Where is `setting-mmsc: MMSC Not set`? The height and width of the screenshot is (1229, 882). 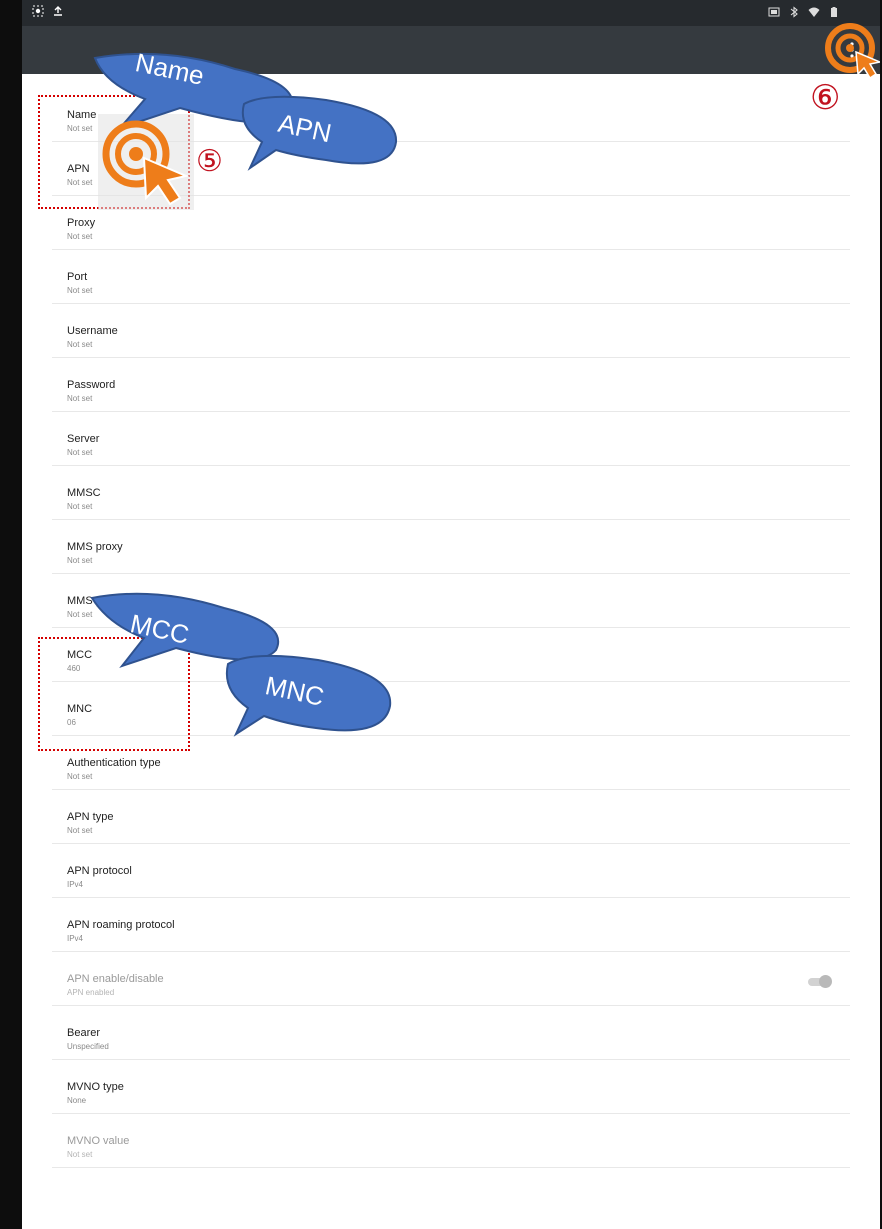 setting-mmsc: MMSC Not set is located at coordinates (451, 493).